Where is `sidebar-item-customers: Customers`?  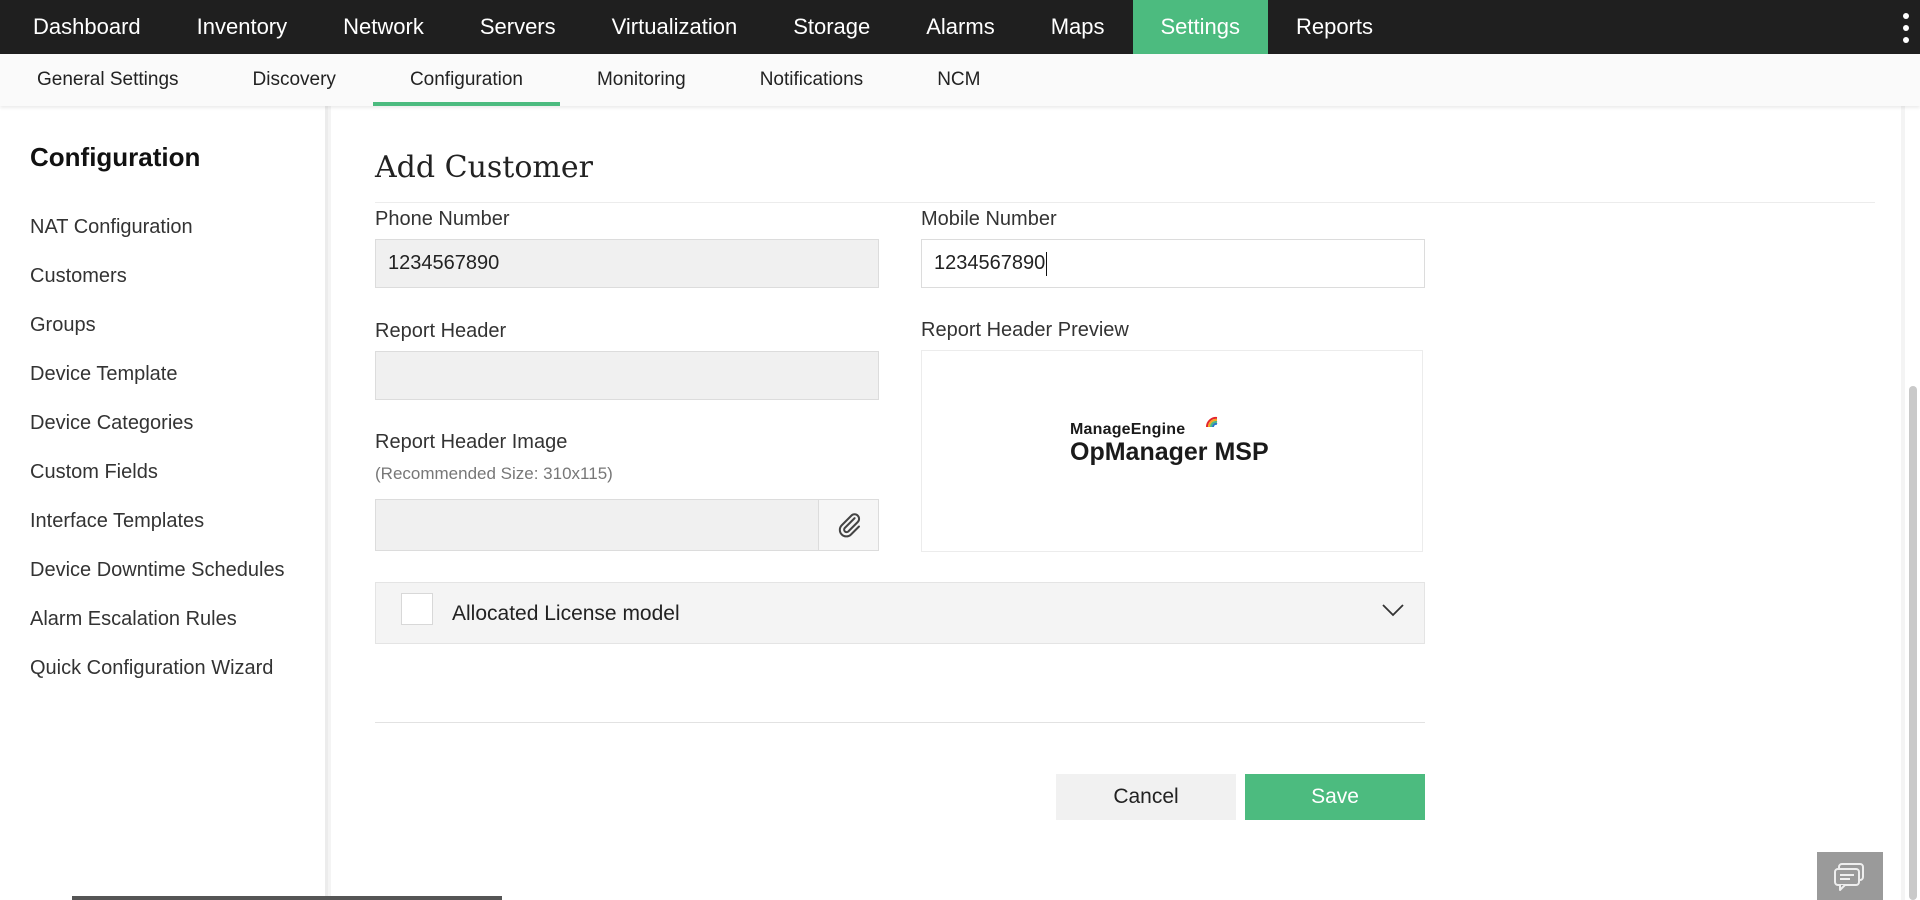
sidebar-item-customers: Customers is located at coordinates (157, 289).